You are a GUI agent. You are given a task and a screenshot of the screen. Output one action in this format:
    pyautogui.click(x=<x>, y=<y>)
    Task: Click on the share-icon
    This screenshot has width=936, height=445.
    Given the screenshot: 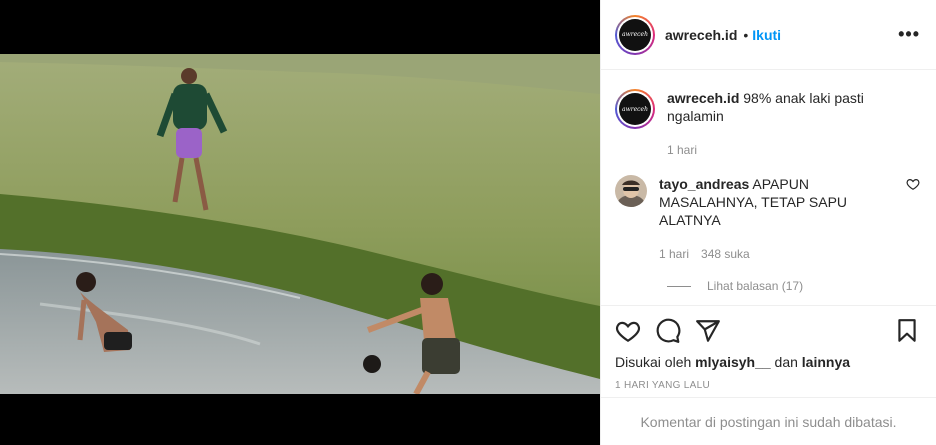 What is the action you would take?
    pyautogui.click(x=708, y=331)
    